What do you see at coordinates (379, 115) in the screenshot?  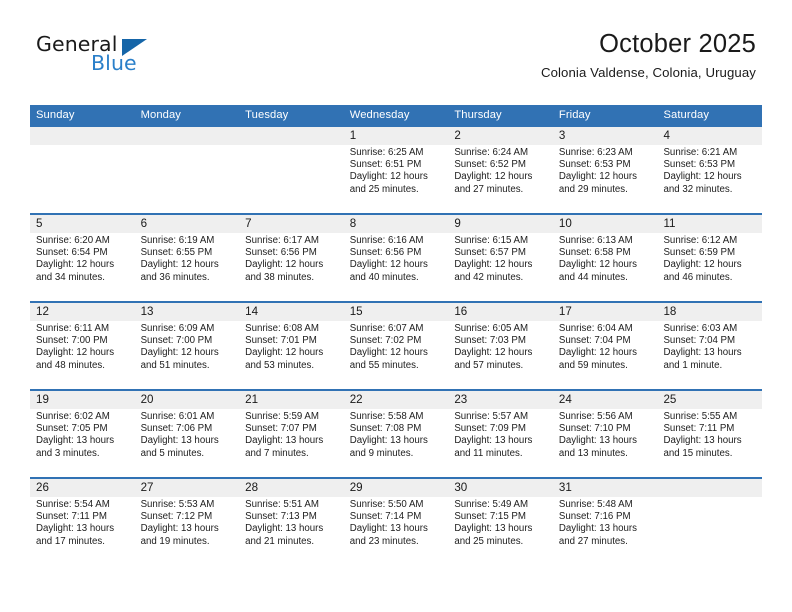 I see `weekday-header-wednesday: Wednesday` at bounding box center [379, 115].